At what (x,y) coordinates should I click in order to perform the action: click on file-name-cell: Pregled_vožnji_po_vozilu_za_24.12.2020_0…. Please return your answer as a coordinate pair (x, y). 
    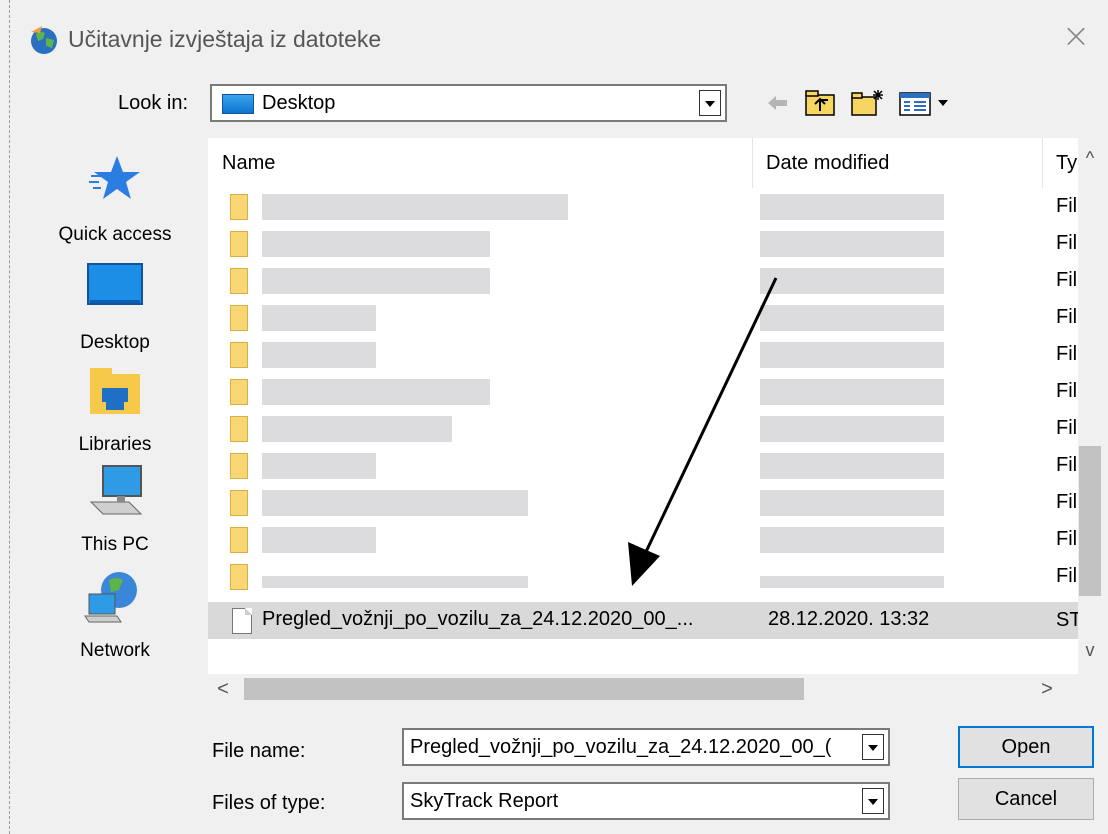
    Looking at the image, I should click on (478, 619).